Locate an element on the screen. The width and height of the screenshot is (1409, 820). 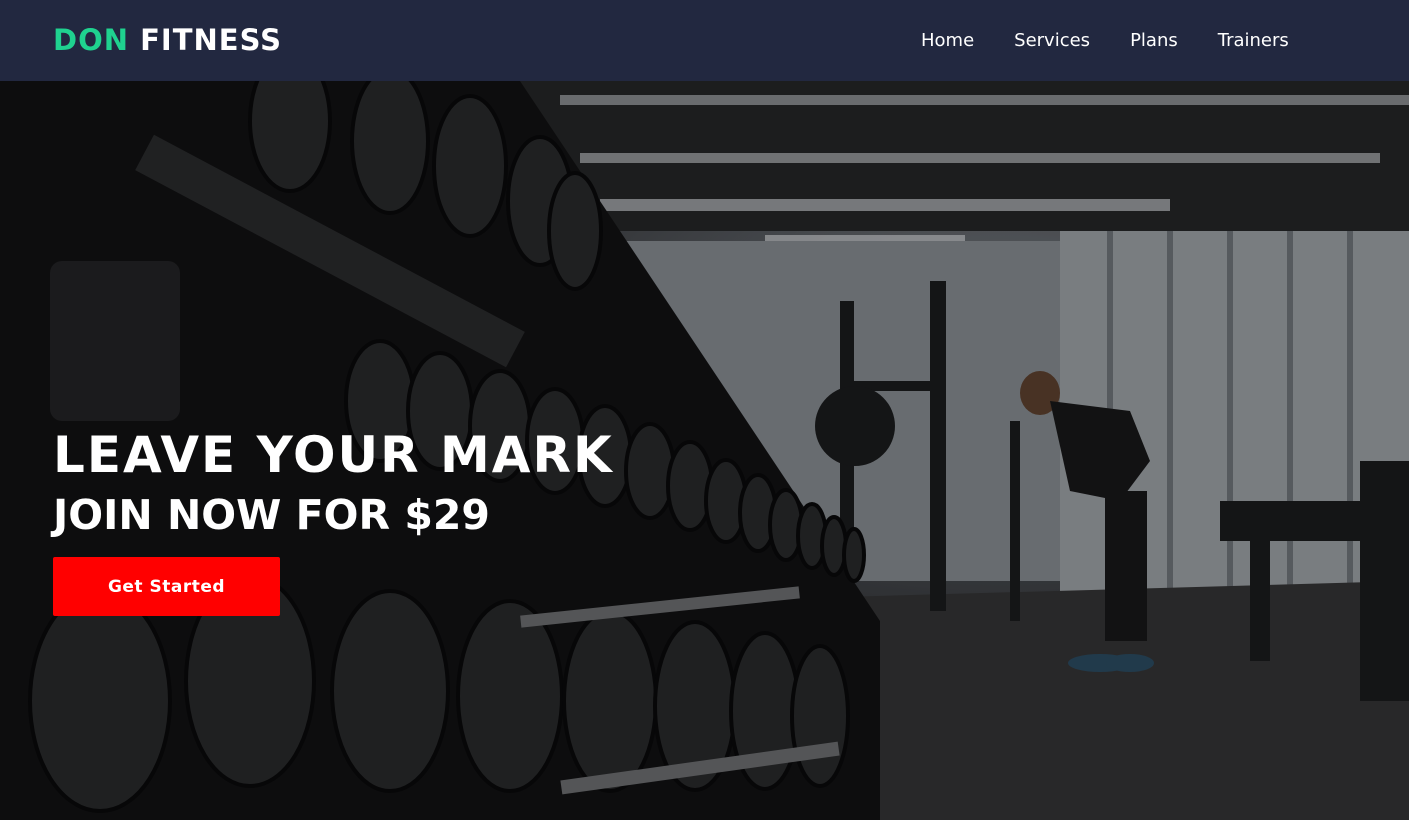
main-nav: Home Services Plans Trainers is located at coordinates (1105, 40).